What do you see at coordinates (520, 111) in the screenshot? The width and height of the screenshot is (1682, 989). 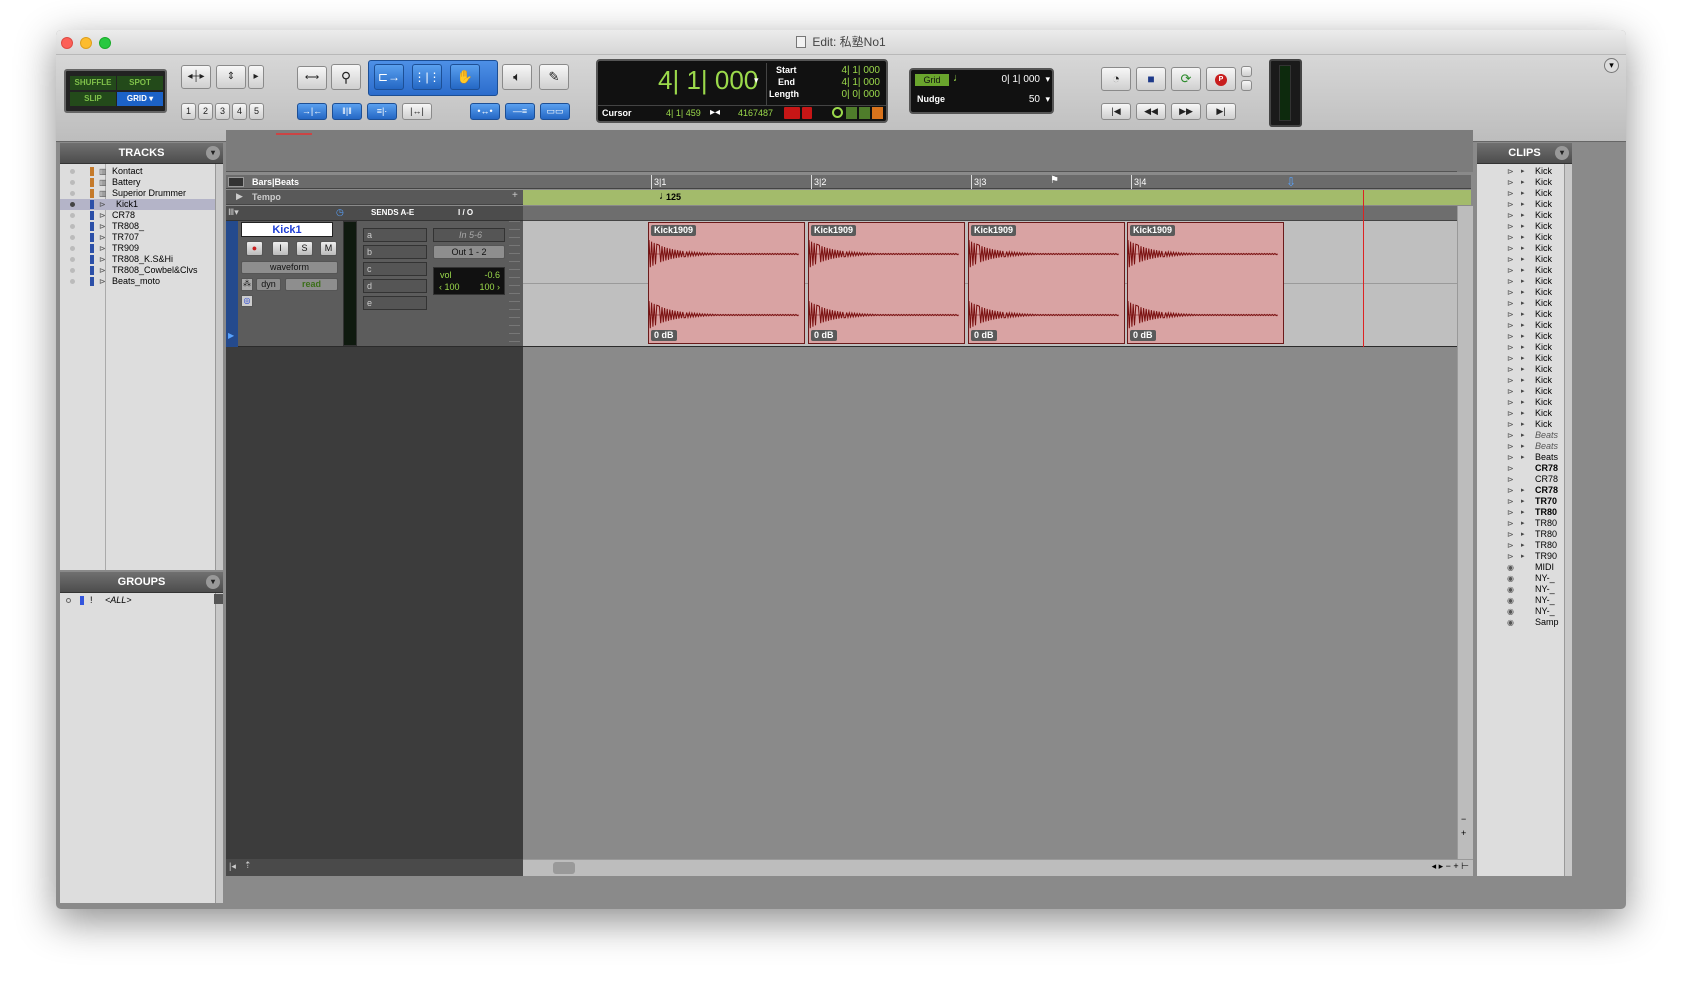 I see `automation-follows-button: —≡` at bounding box center [520, 111].